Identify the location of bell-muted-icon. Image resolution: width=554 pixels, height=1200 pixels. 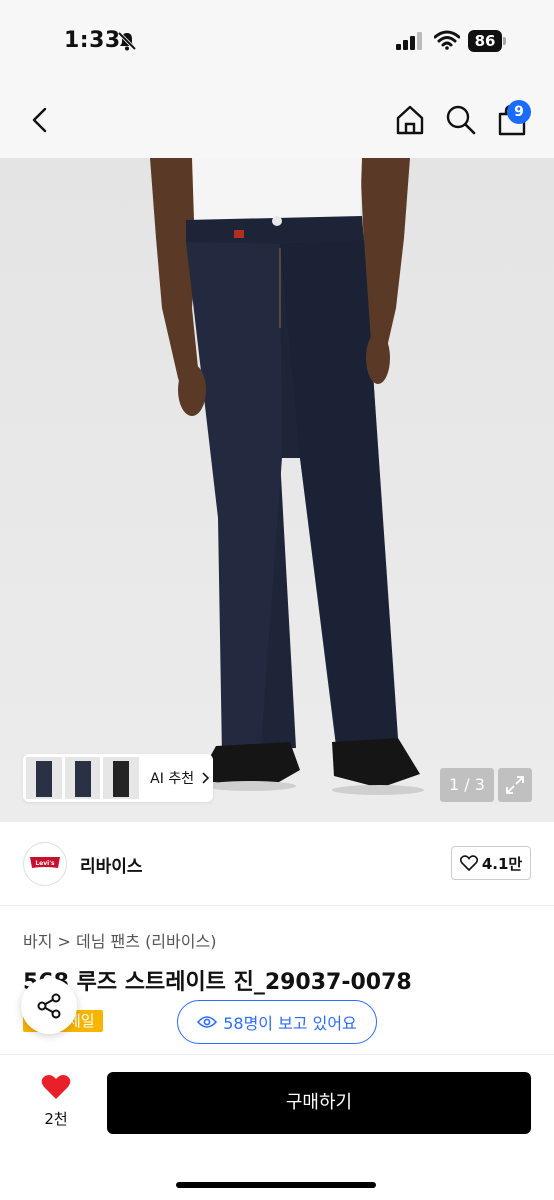
(127, 41).